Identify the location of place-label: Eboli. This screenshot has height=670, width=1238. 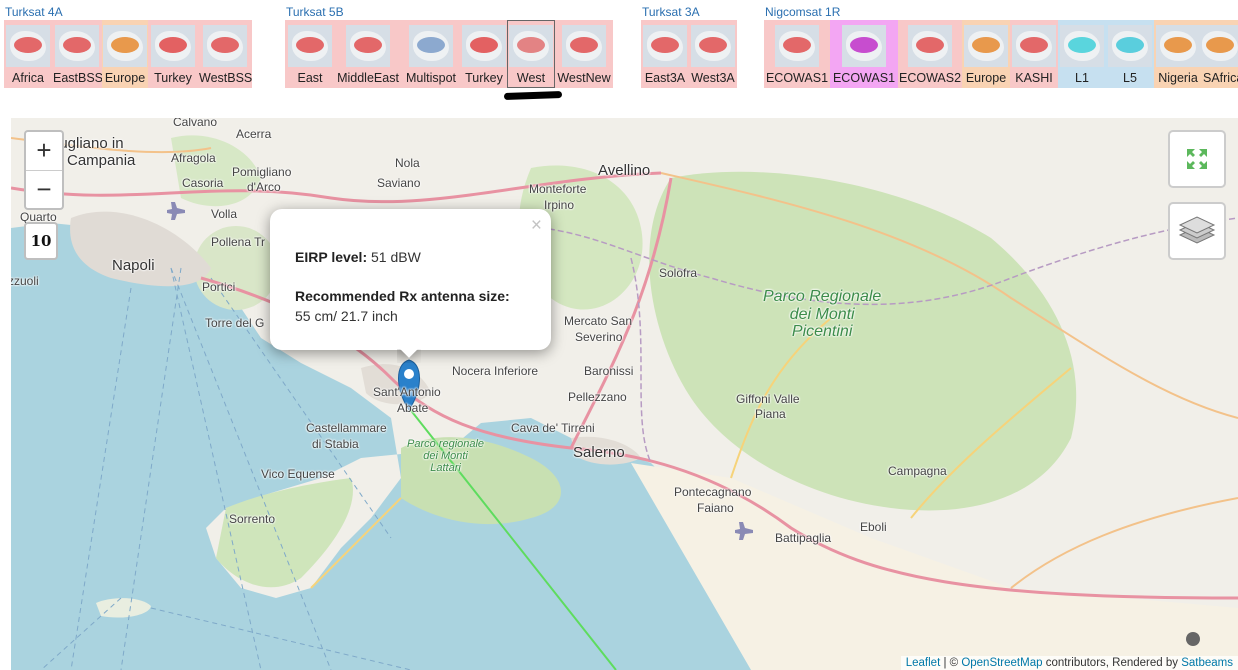
(873, 527).